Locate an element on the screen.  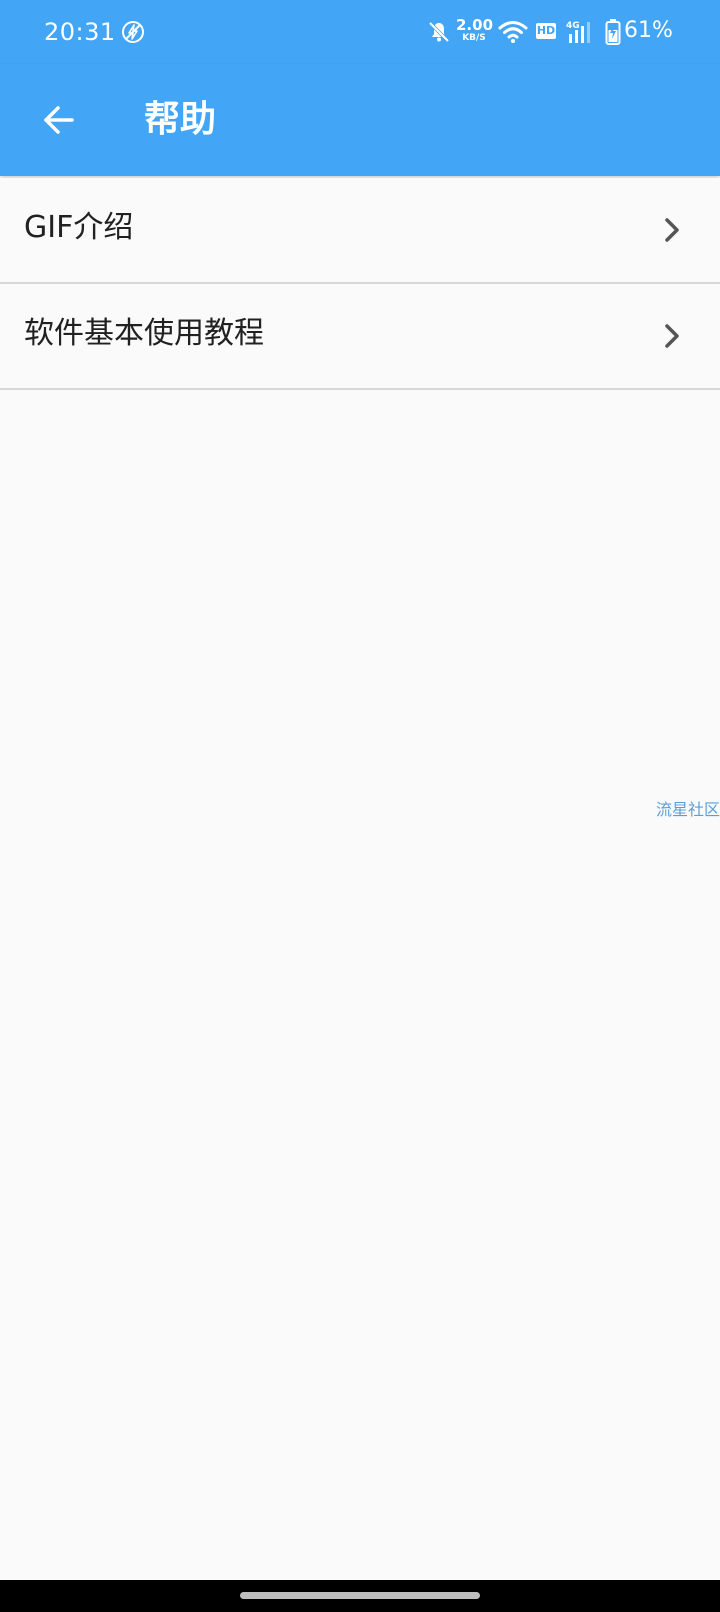
network-speed: 2.00 KB/S is located at coordinates (475, 29).